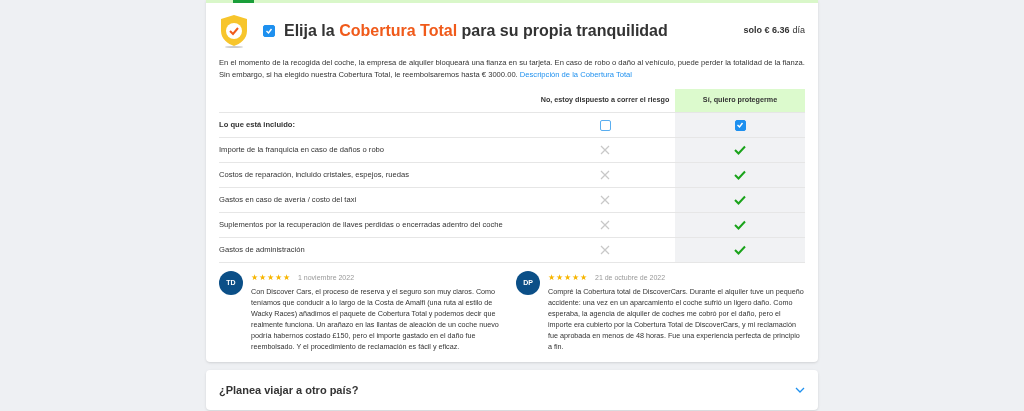 The image size is (1024, 411). Describe the element at coordinates (289, 390) in the screenshot. I see `accordion-title: ¿Planea viajar a otro país?` at that location.